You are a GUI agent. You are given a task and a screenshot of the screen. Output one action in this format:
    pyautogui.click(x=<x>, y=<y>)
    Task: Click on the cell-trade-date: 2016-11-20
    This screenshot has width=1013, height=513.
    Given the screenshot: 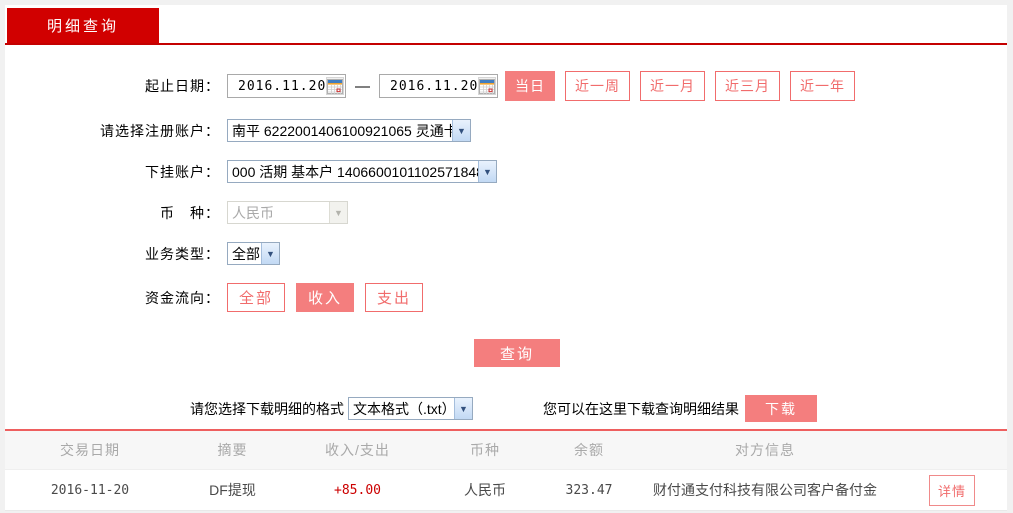 What is the action you would take?
    pyautogui.click(x=90, y=490)
    